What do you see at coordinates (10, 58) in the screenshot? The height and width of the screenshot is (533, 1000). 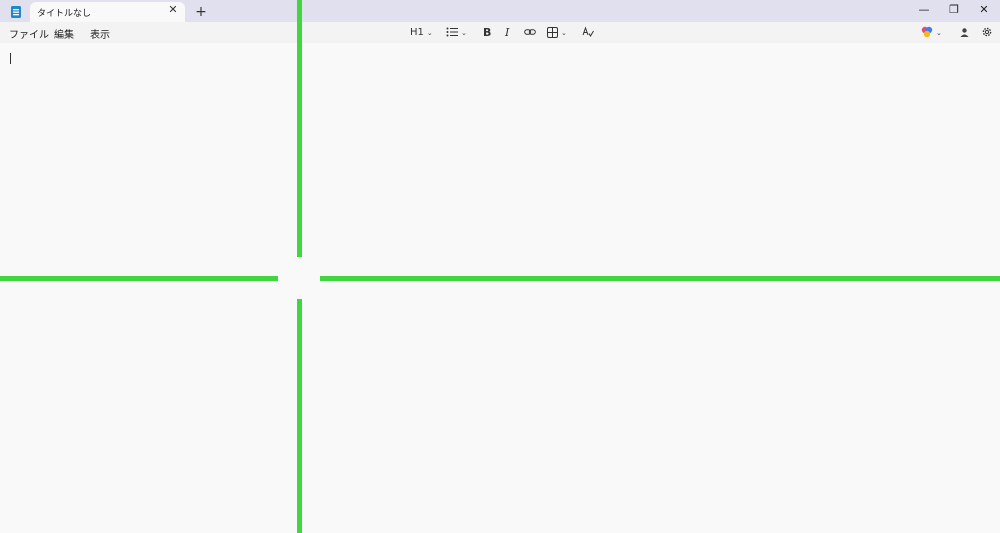 I see `text-cursor` at bounding box center [10, 58].